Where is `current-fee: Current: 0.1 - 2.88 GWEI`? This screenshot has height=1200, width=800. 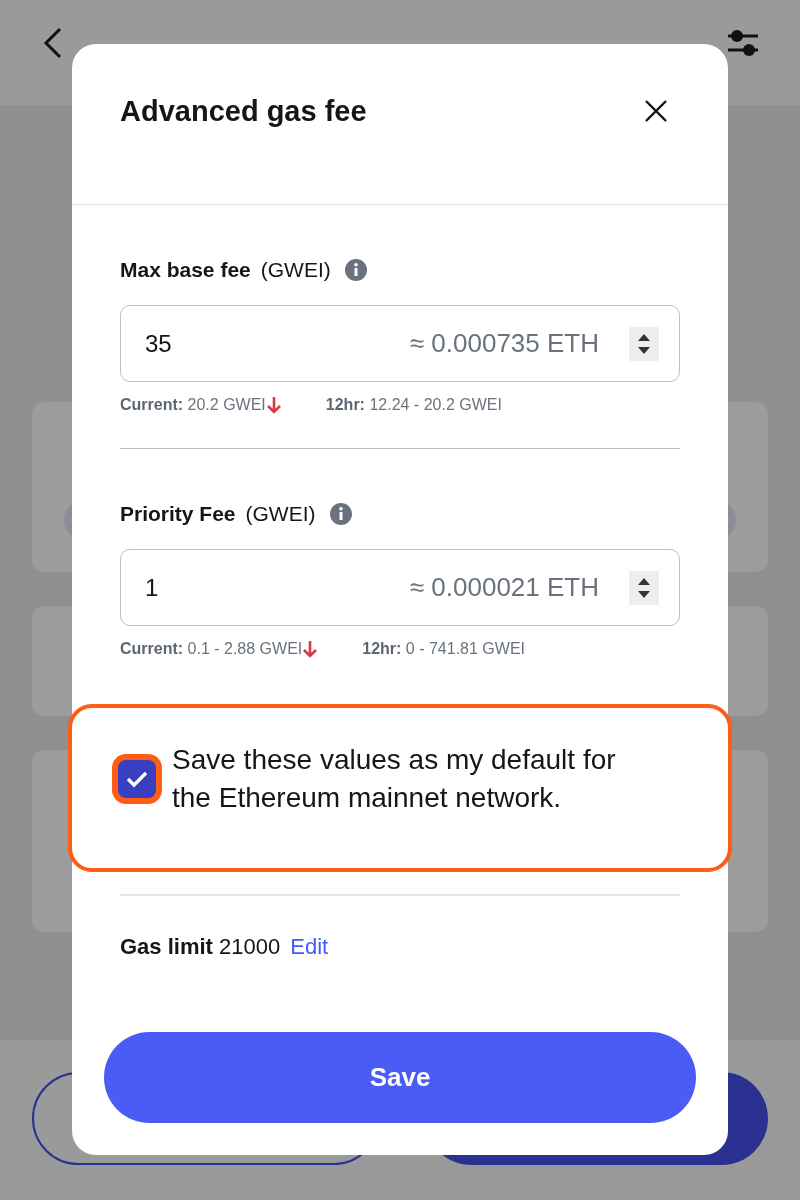
current-fee: Current: 0.1 - 2.88 GWEI is located at coordinates (211, 649).